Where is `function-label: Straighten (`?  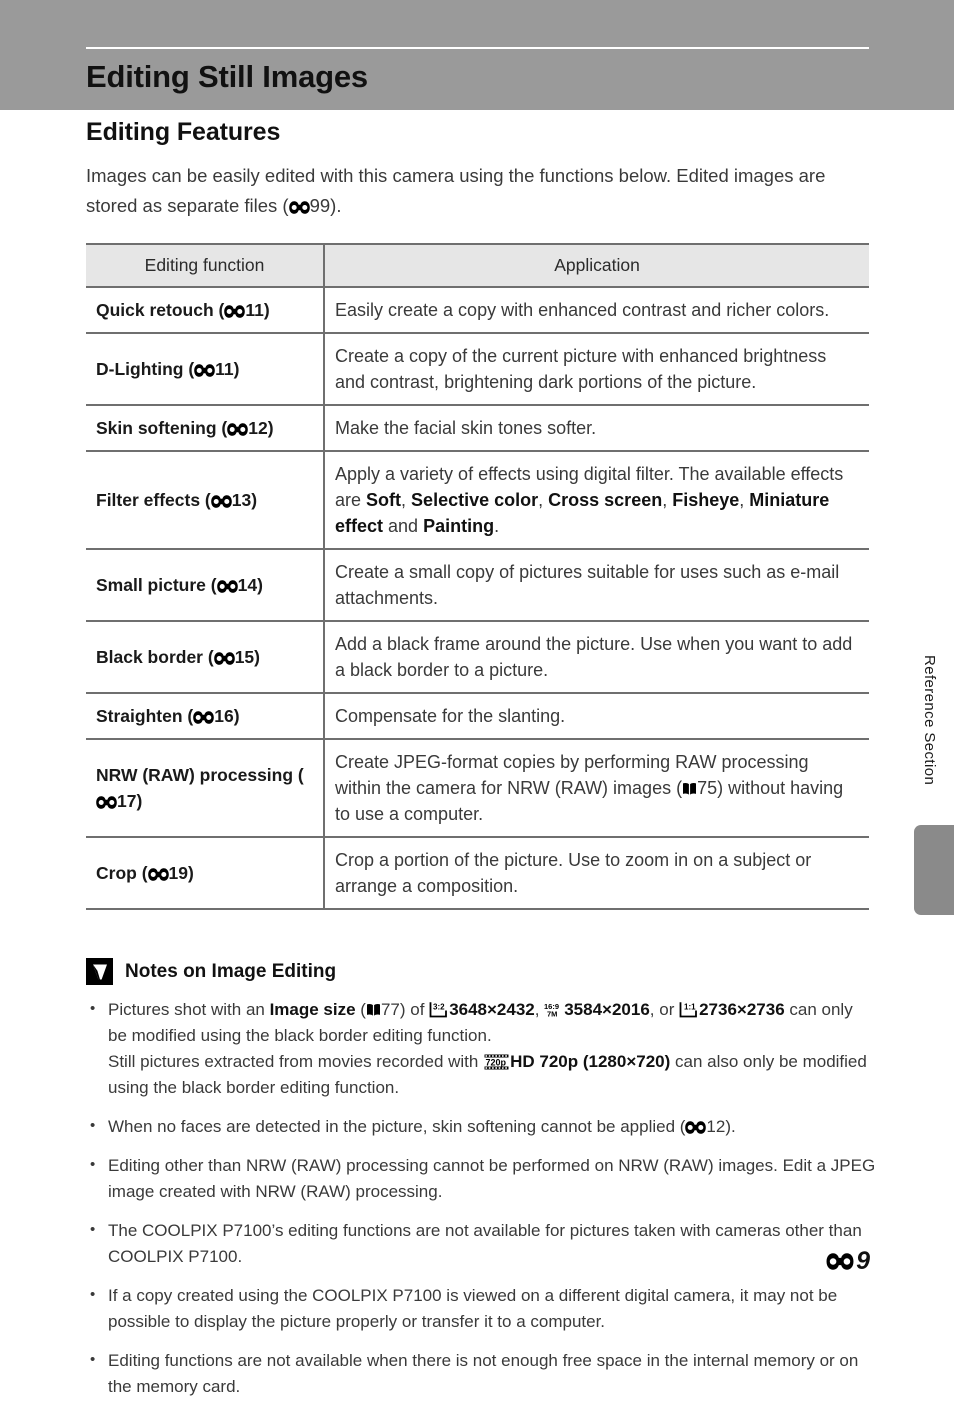
function-label: Straighten ( is located at coordinates (145, 716).